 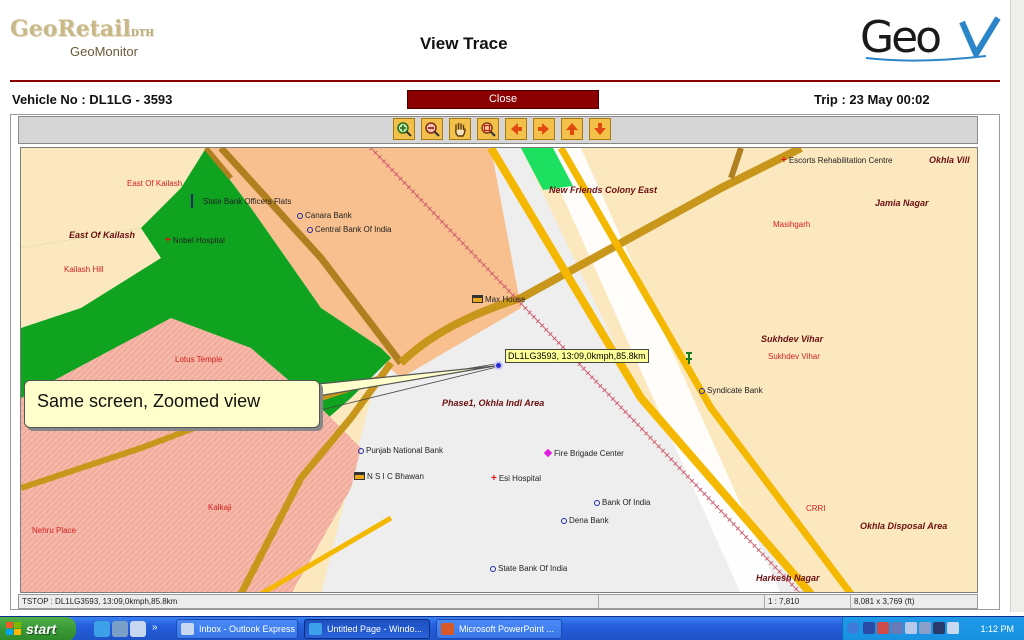 What do you see at coordinates (900, 37) in the screenshot?
I see `svg-text: Geo` at bounding box center [900, 37].